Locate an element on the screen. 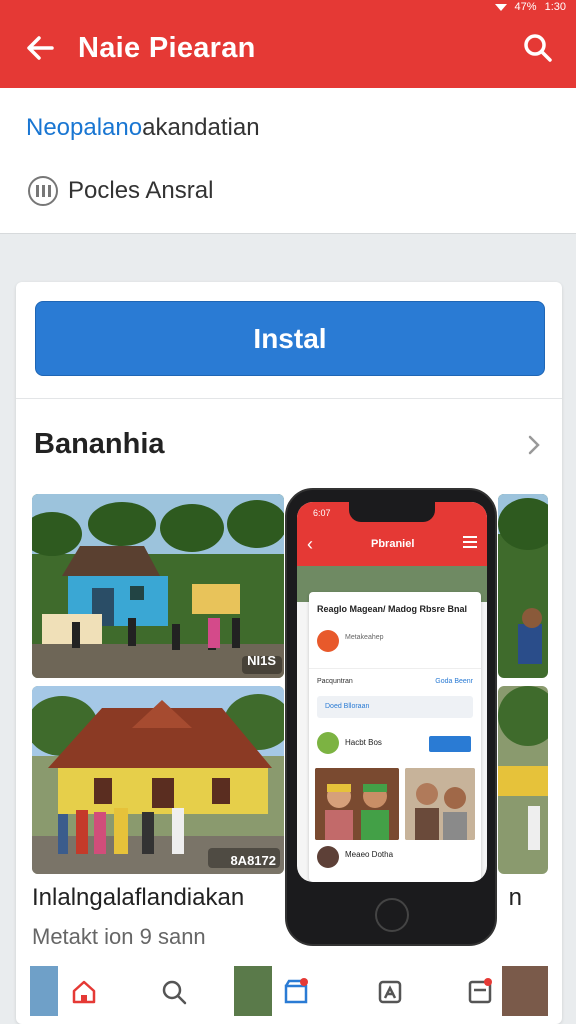 The width and height of the screenshot is (576, 1024). section-title: Bananhia is located at coordinates (99, 444).